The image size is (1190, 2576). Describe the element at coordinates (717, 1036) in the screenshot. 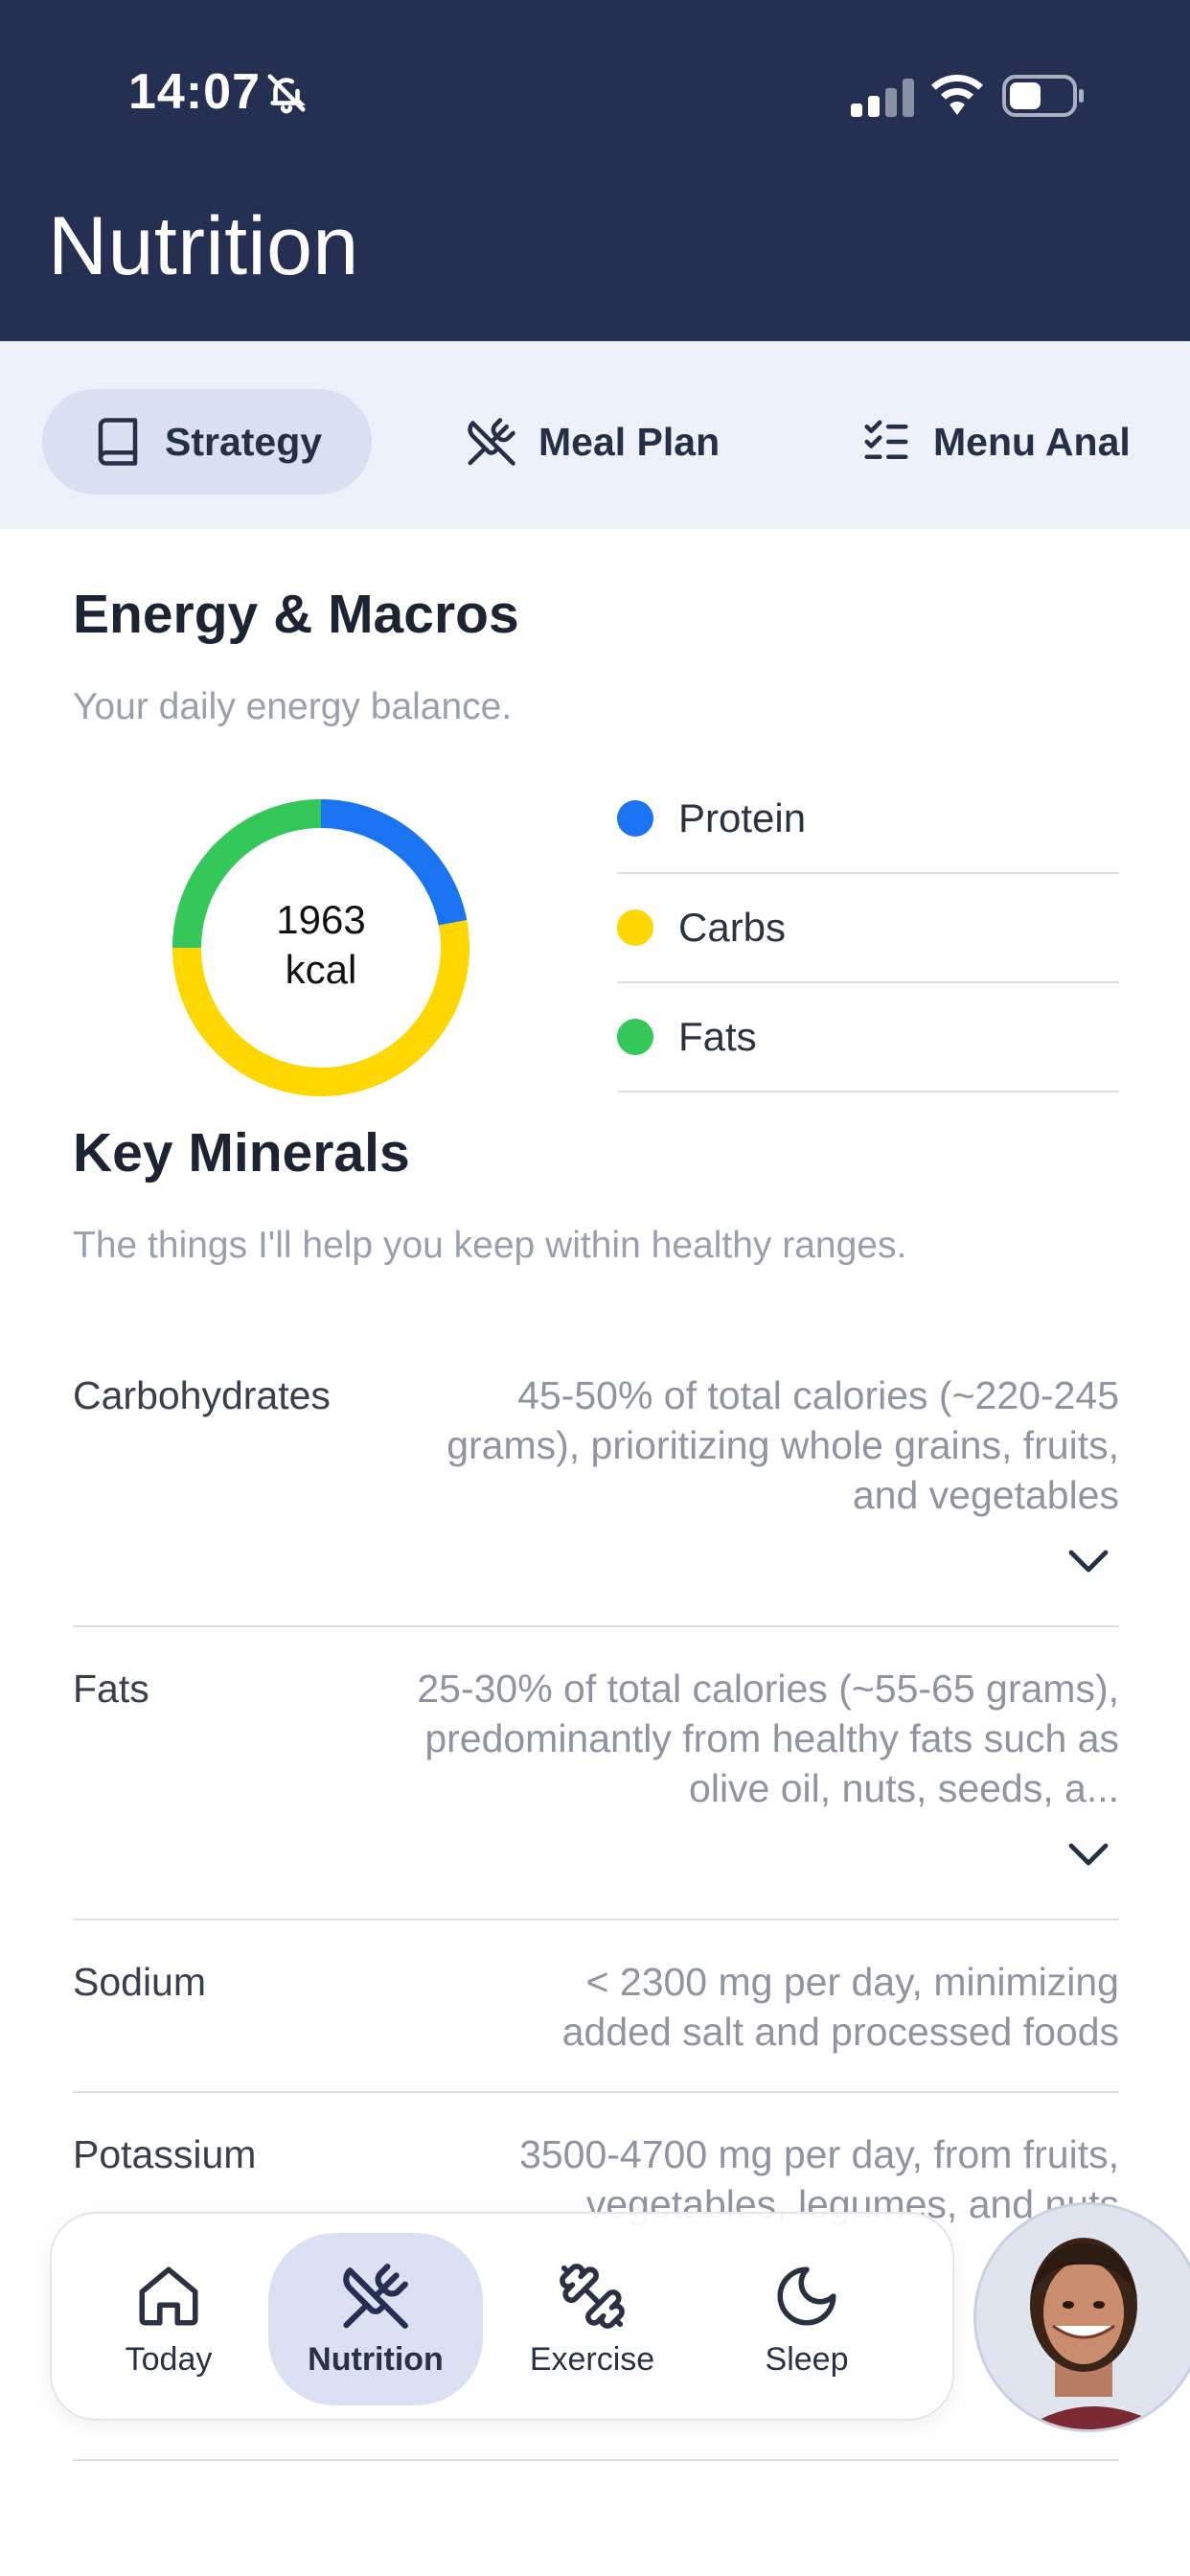

I see `legend-fats-label: Fats` at that location.